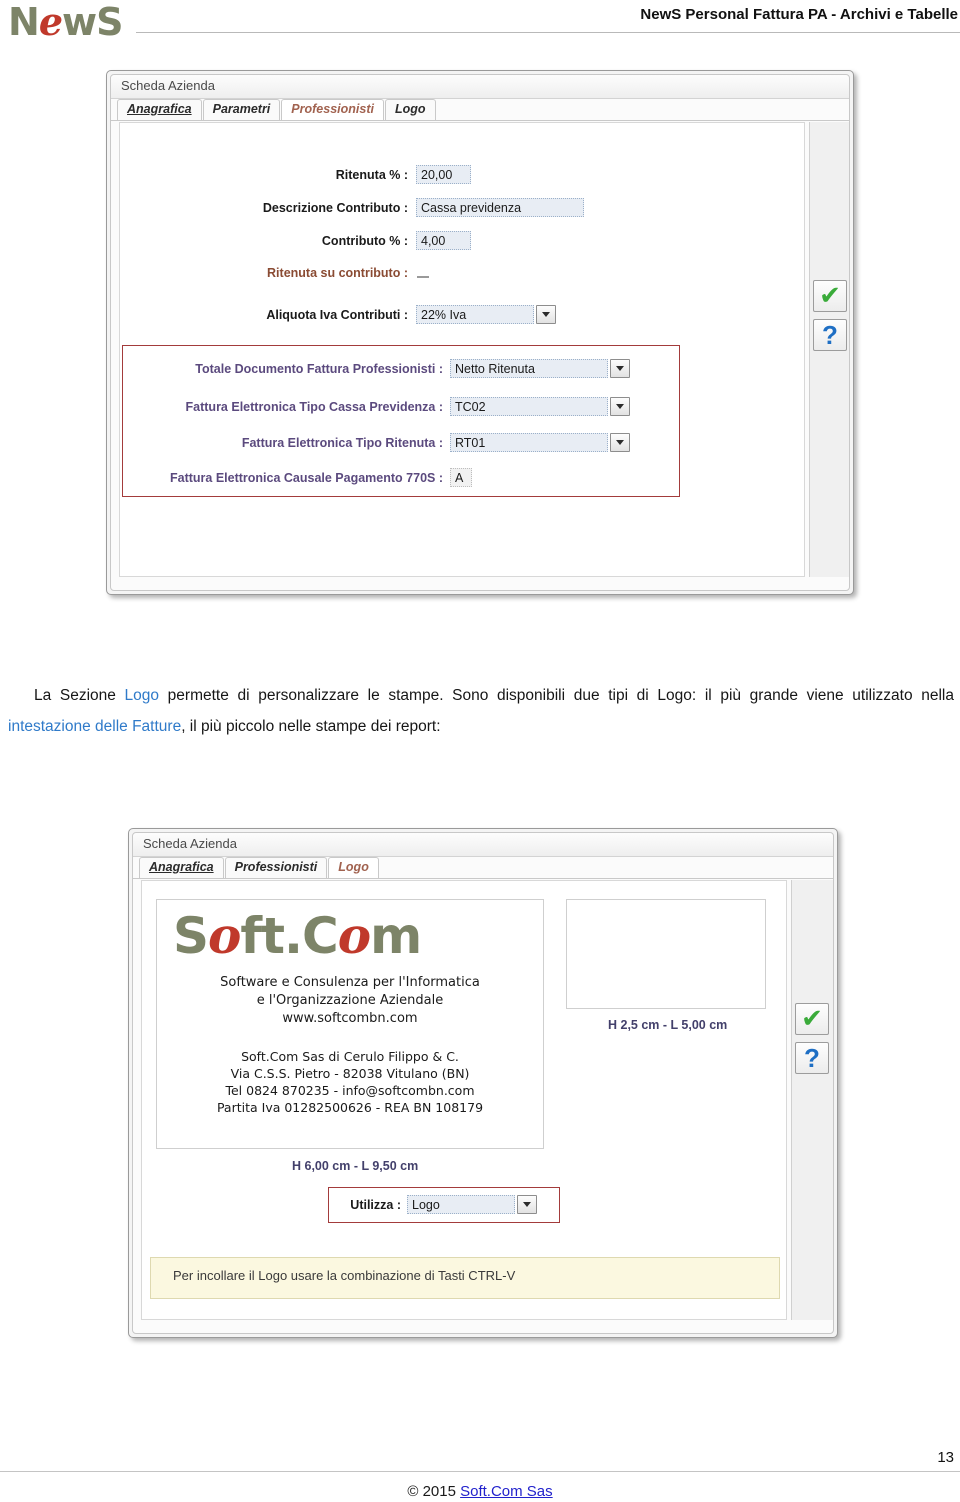 The width and height of the screenshot is (960, 1502). I want to click on label-tipo-ritenuta: Fattura Elettronica Tipo Ritenuta :, so click(342, 442).